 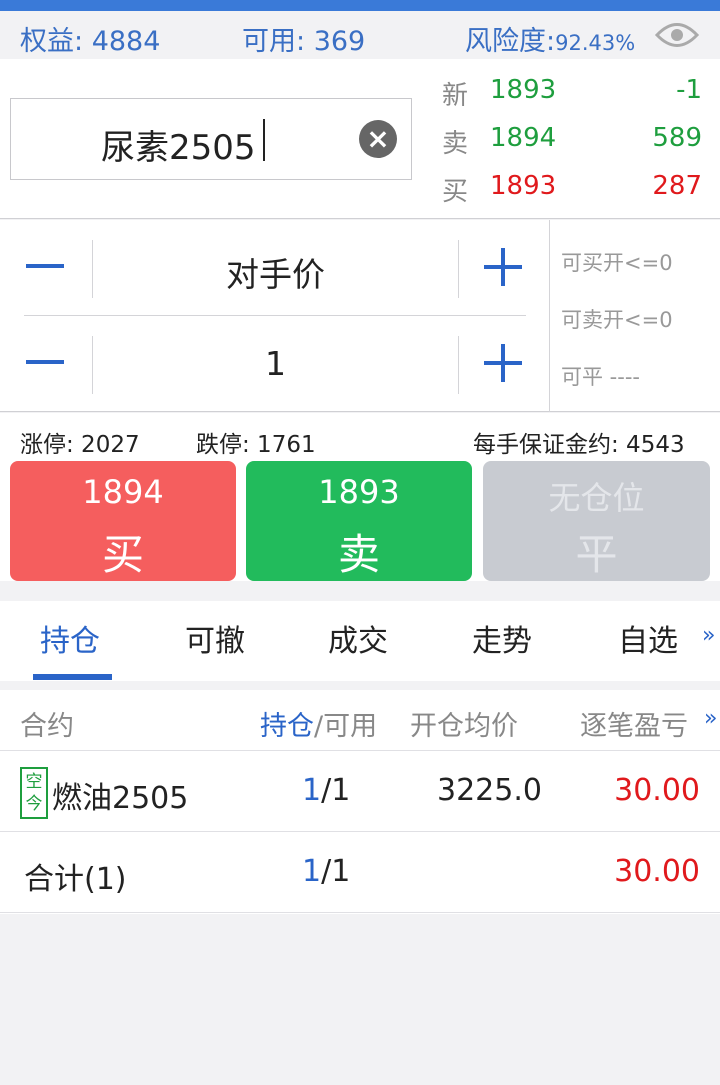 I want to click on quote-label: 新, so click(x=455, y=96).